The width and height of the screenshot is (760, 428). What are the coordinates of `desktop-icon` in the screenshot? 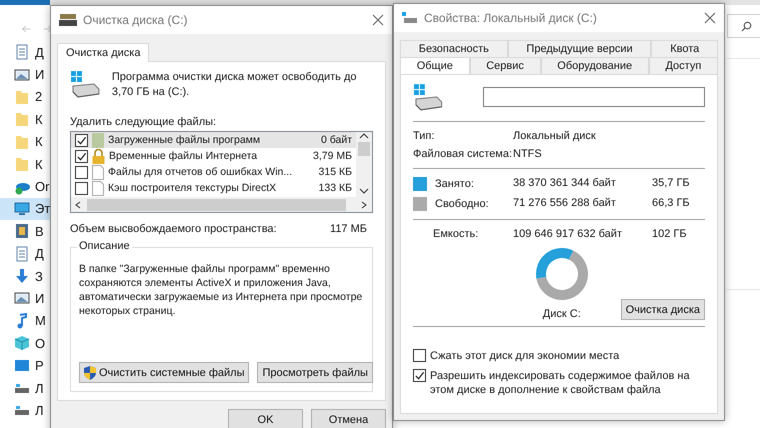 It's located at (22, 366).